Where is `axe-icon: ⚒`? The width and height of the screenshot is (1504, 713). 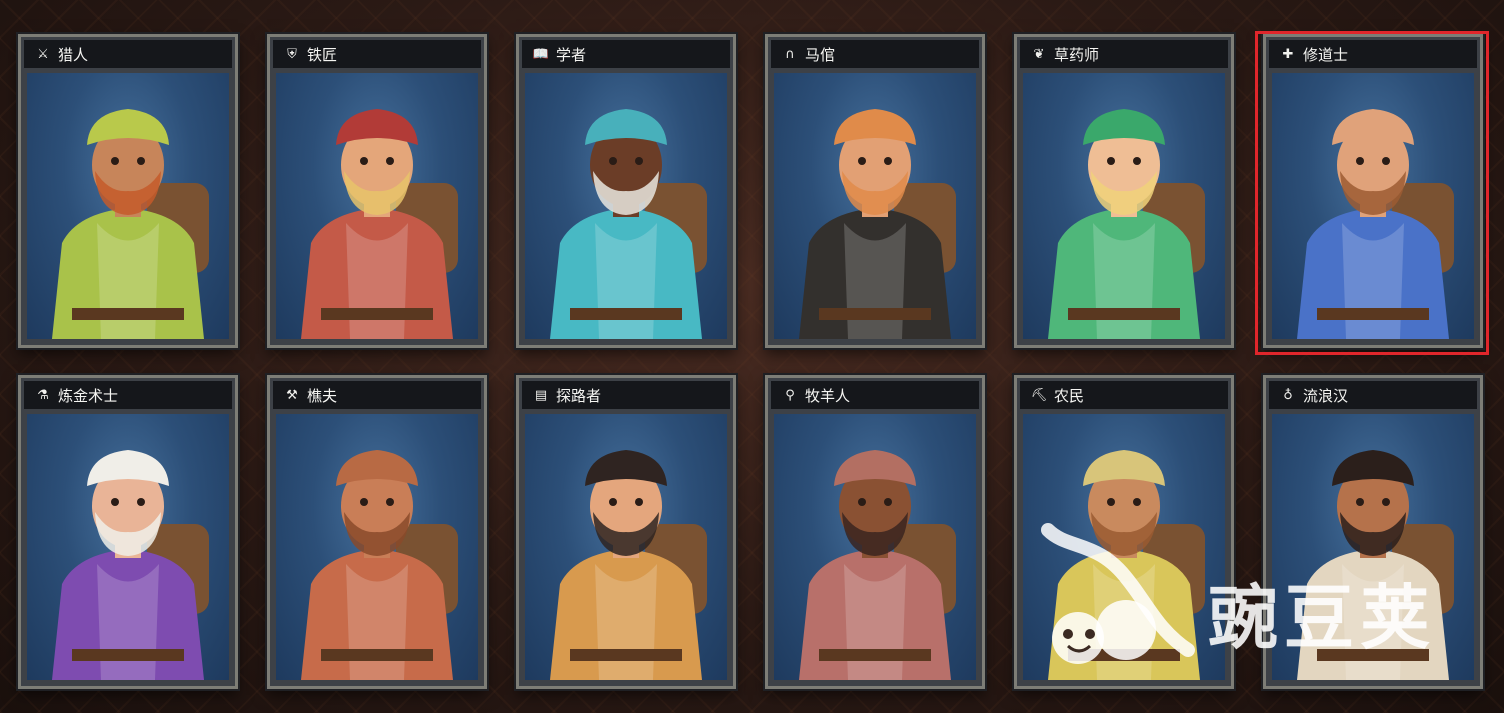 axe-icon: ⚒ is located at coordinates (292, 395).